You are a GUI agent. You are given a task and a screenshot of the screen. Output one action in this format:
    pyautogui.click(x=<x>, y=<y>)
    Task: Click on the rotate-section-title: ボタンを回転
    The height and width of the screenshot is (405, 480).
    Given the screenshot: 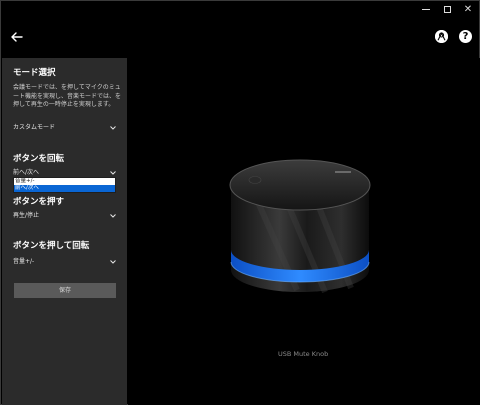 What is the action you would take?
    pyautogui.click(x=39, y=159)
    